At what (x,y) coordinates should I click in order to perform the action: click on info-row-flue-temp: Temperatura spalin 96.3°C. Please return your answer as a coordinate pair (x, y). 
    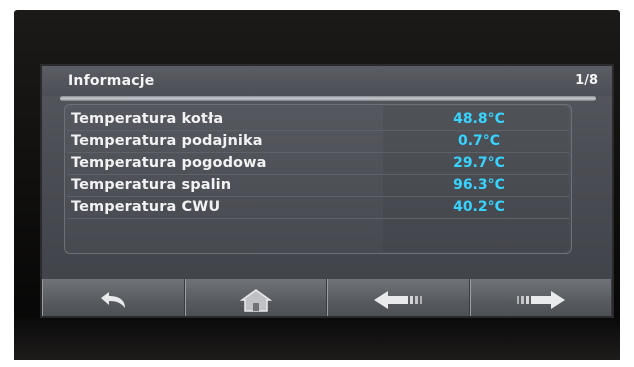
    Looking at the image, I should click on (318, 186).